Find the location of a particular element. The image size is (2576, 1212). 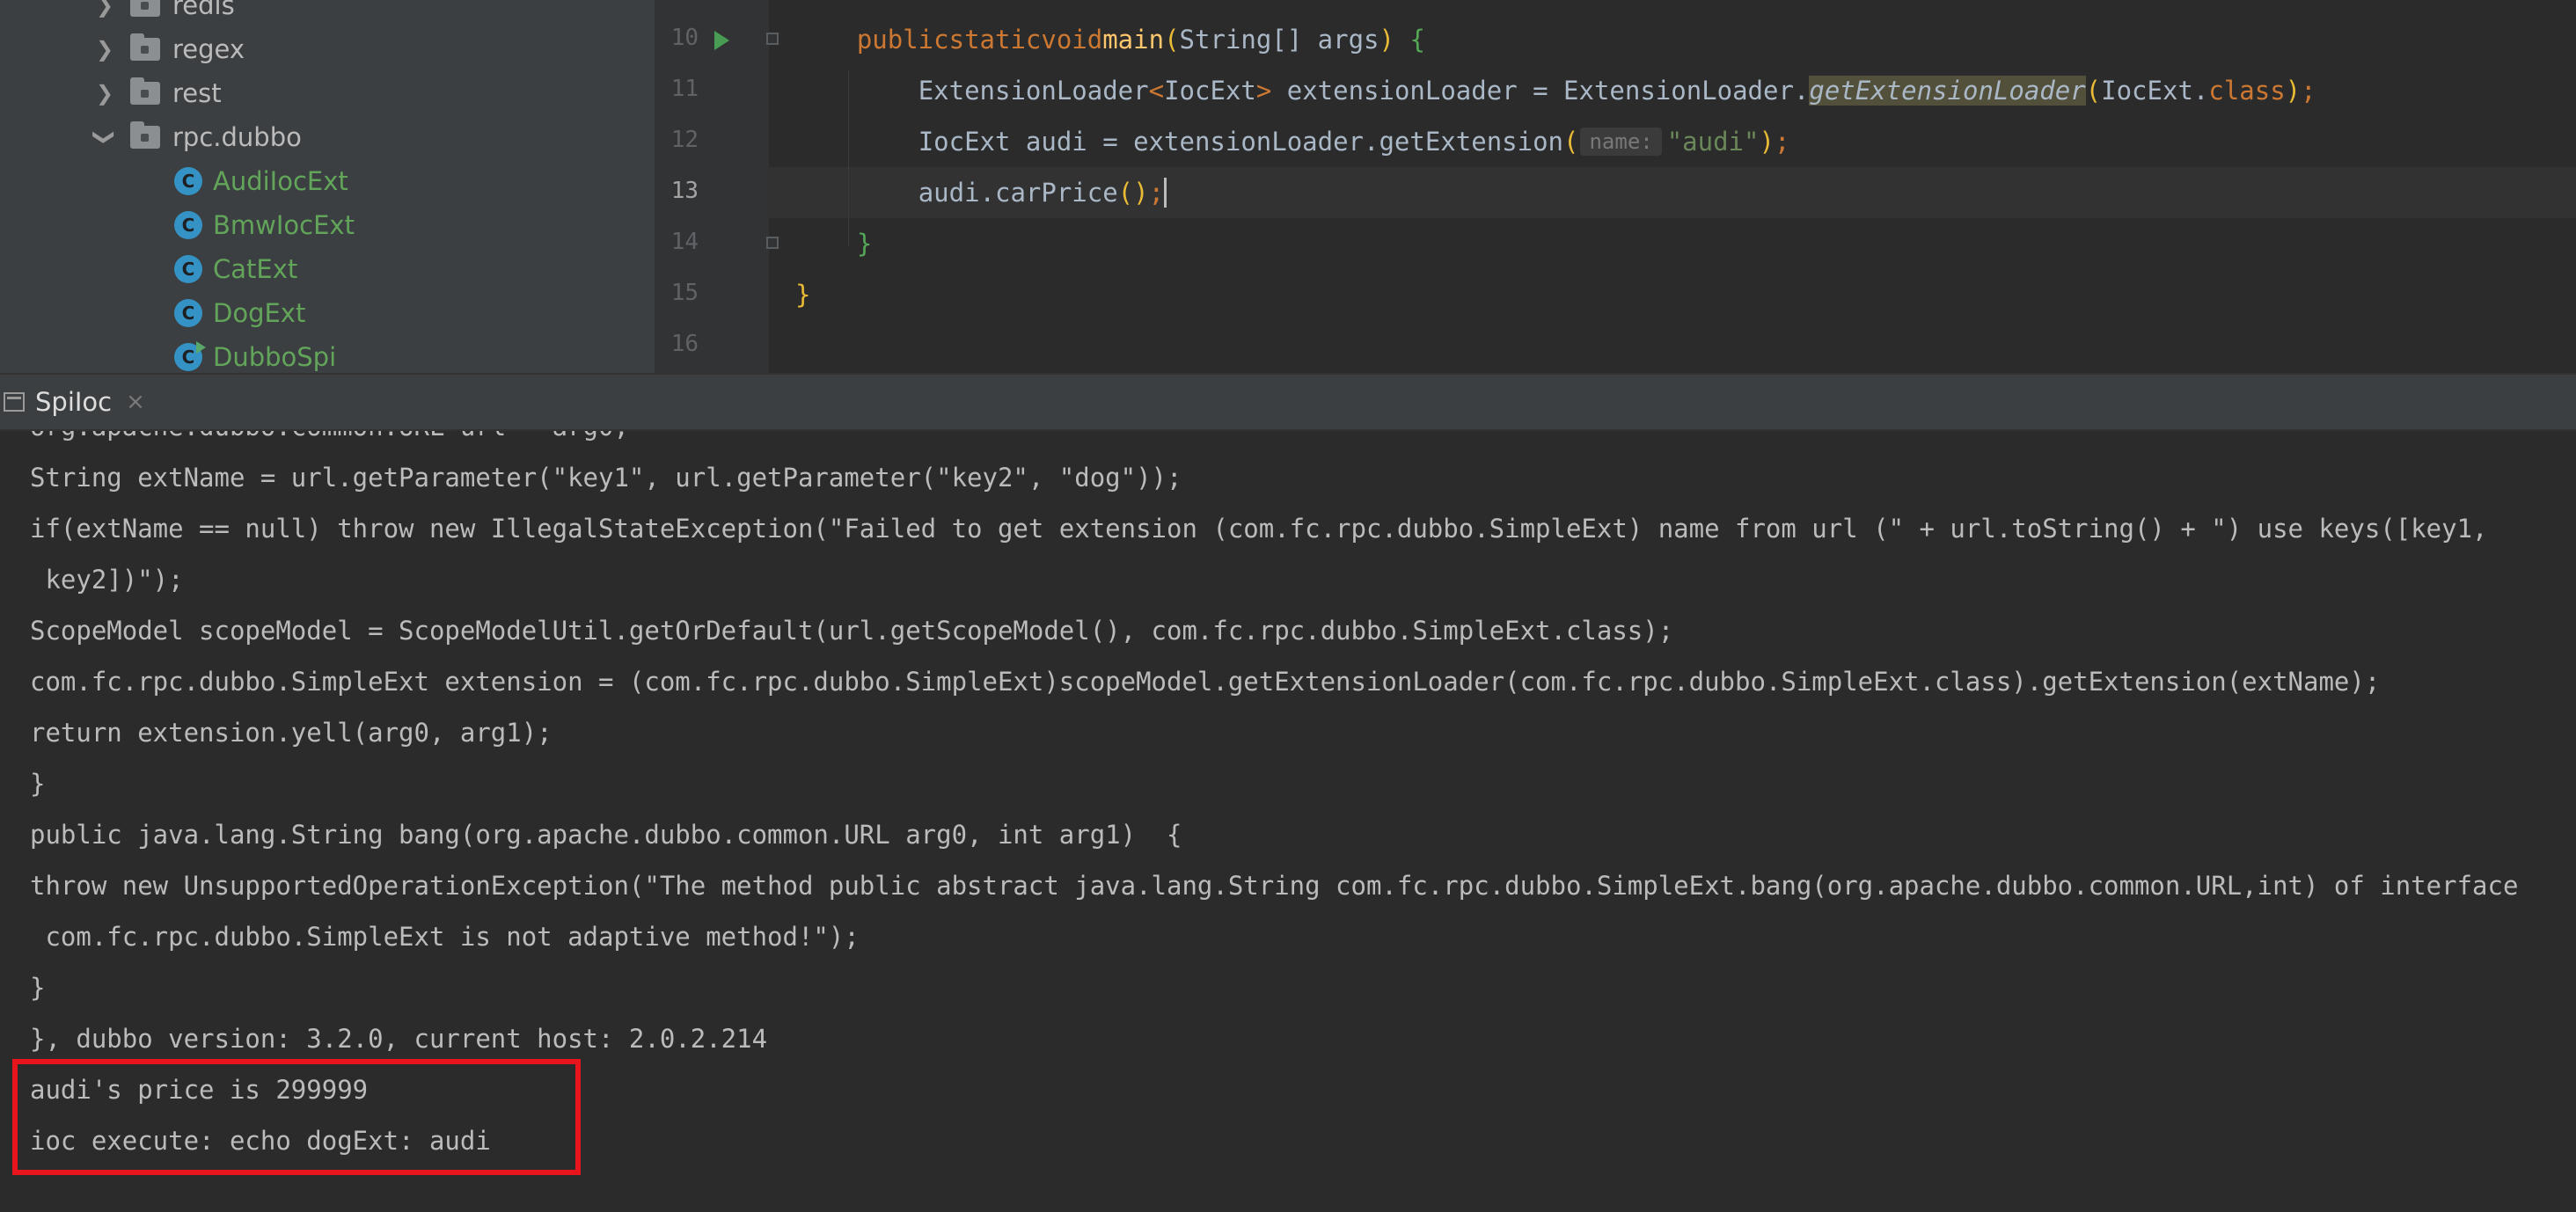

code-line-13: audi.carPrice(); is located at coordinates (981, 192).